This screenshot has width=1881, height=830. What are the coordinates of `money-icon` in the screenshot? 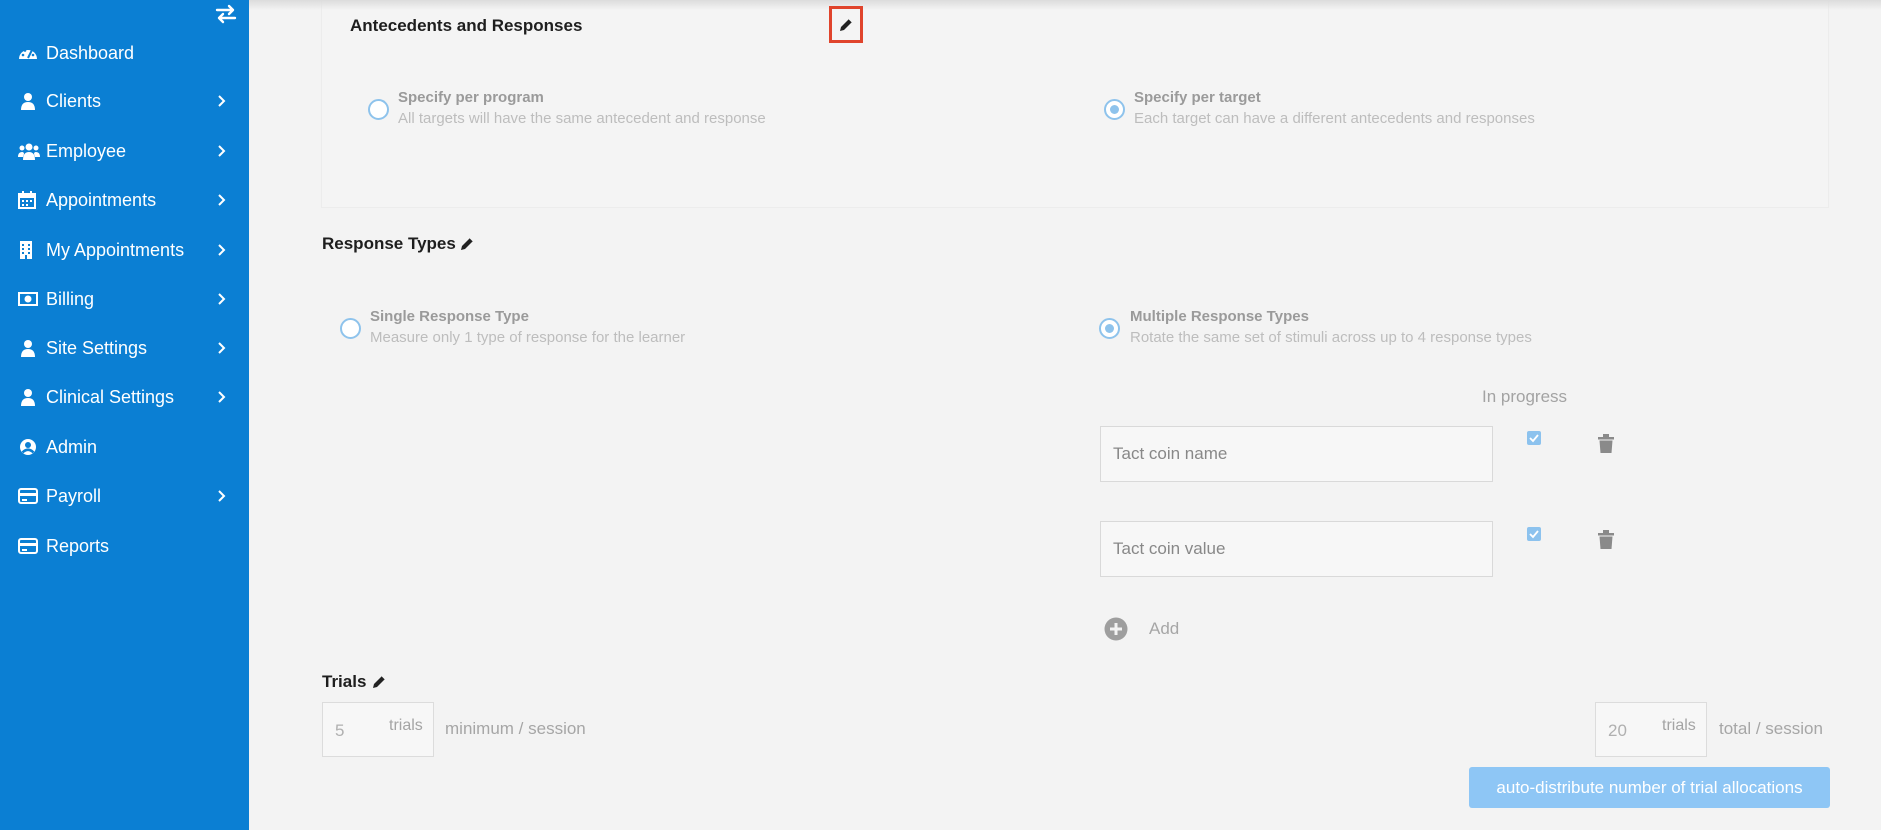 It's located at (28, 299).